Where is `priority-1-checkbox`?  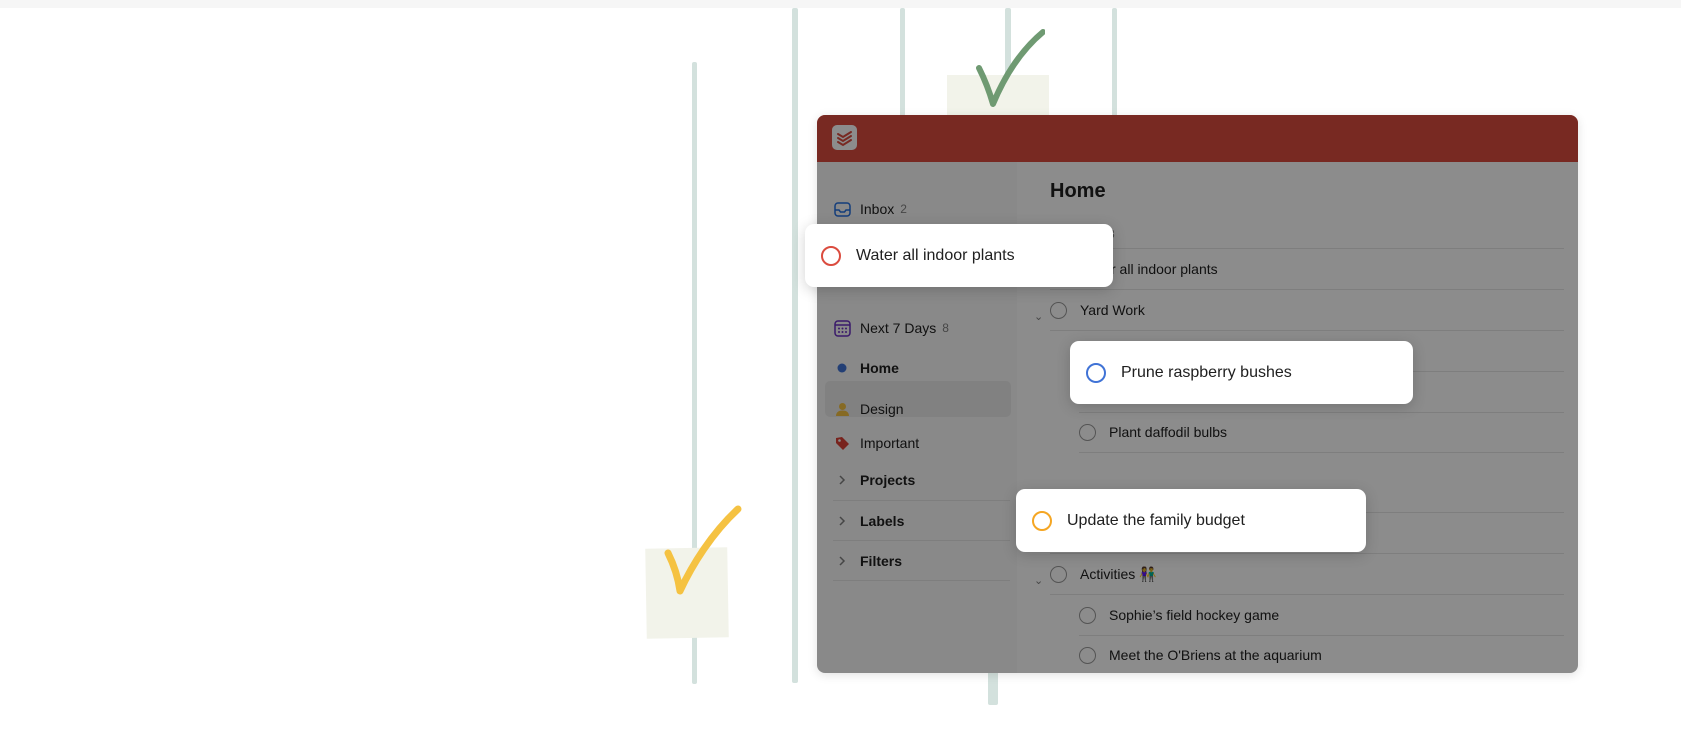
priority-1-checkbox is located at coordinates (831, 255).